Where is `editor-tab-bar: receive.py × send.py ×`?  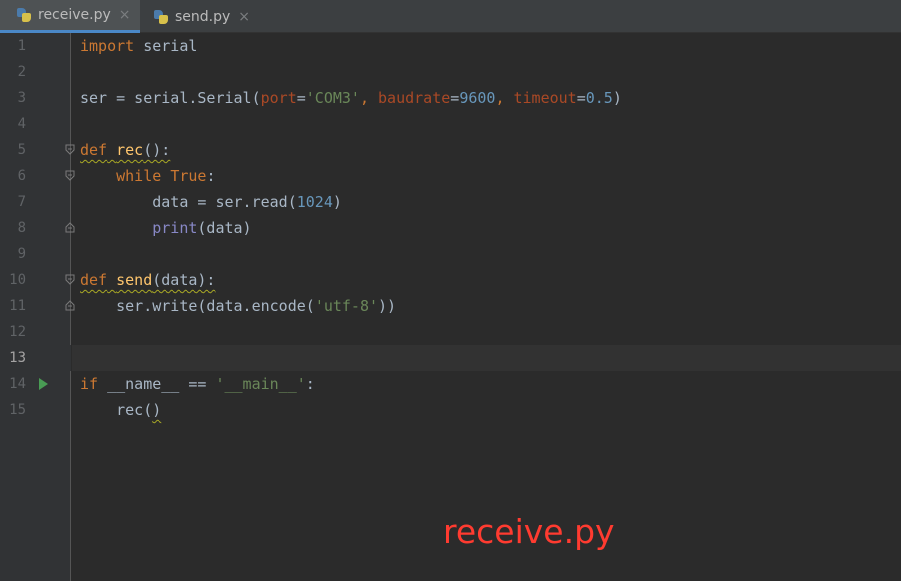
editor-tab-bar: receive.py × send.py × is located at coordinates (450, 16).